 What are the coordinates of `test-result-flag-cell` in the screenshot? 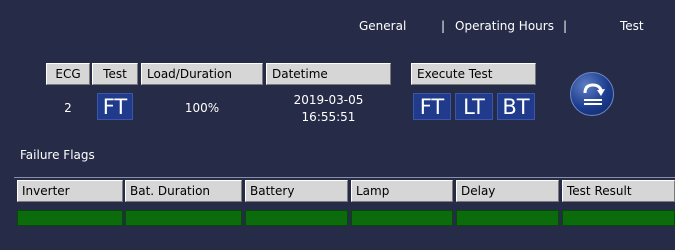 It's located at (618, 218).